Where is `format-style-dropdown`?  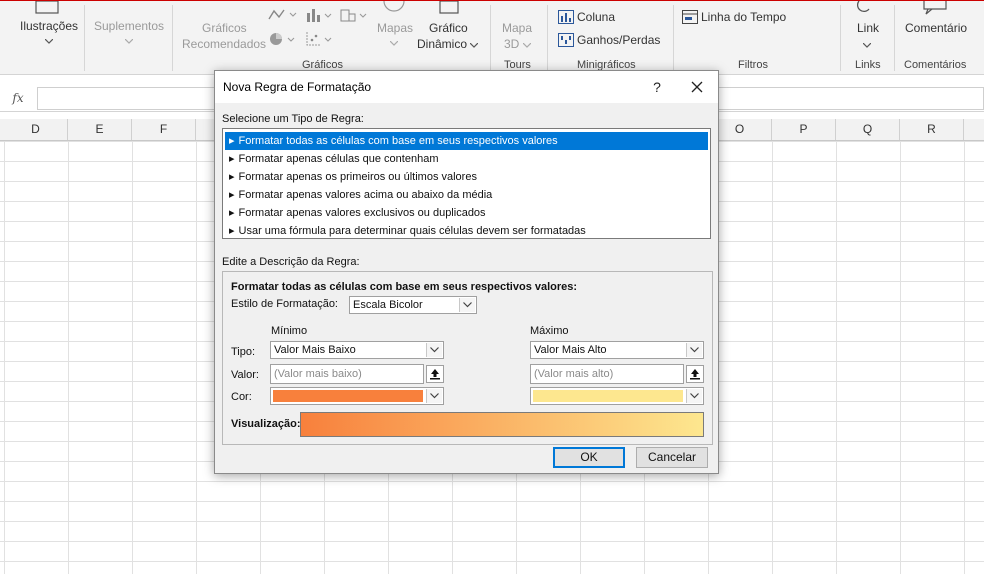
format-style-dropdown is located at coordinates (467, 305).